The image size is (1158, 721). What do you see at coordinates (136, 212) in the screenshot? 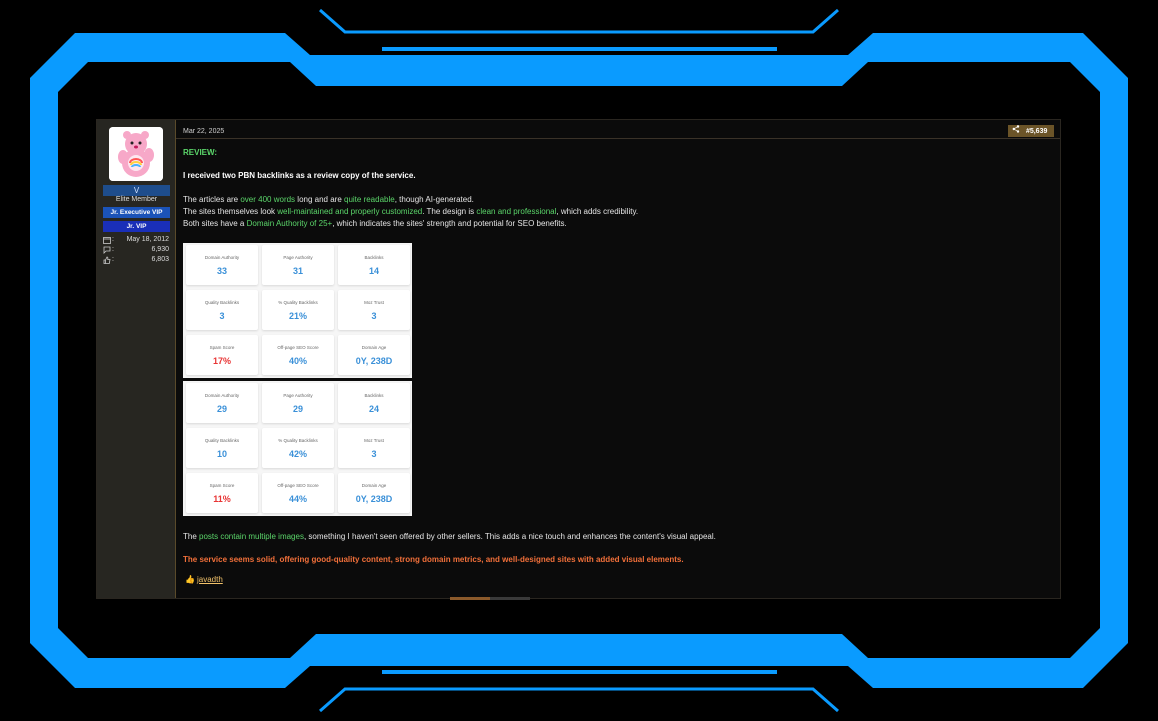
I see `user-banner-executive-vip: Jr. Executive VIP` at bounding box center [136, 212].